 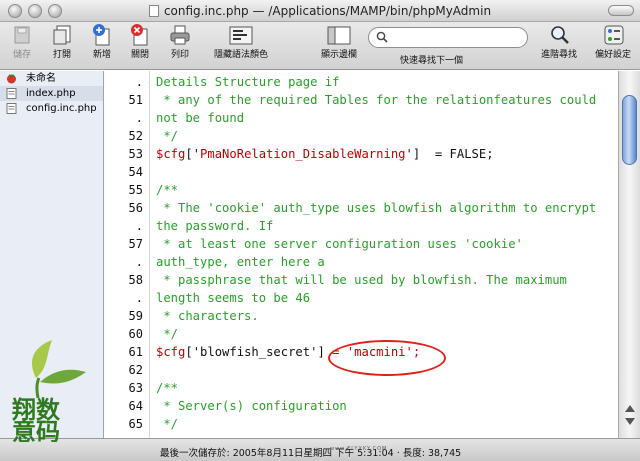 I want to click on preferences-label: 偏好設定, so click(x=612, y=55).